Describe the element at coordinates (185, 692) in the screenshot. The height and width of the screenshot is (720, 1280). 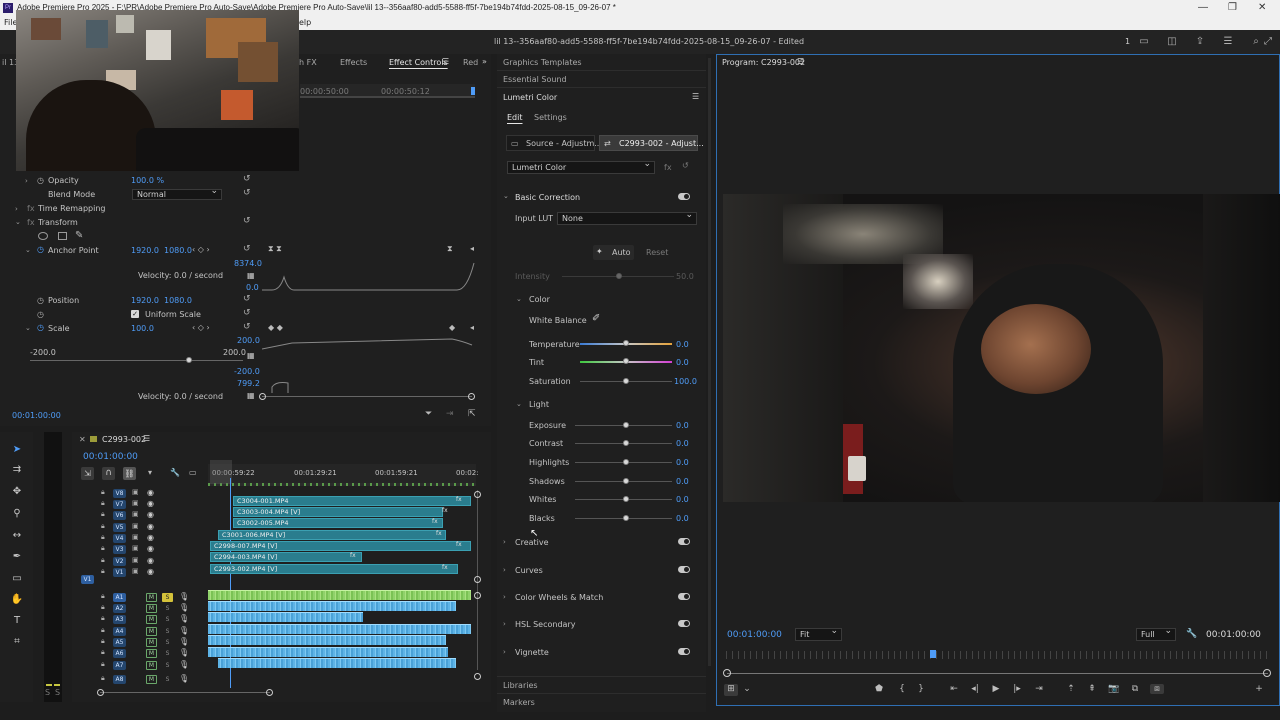
I see `timeline-horizontal-scroll-track` at that location.